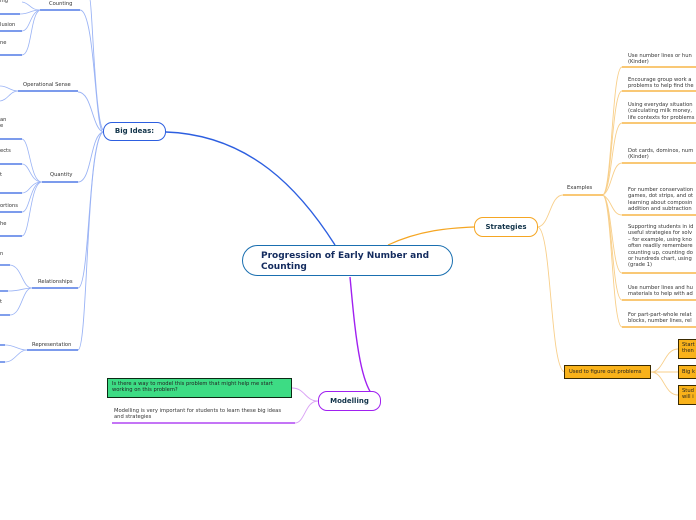  Describe the element at coordinates (5, 151) in the screenshot. I see `leaf-quantity-2: ects` at that location.